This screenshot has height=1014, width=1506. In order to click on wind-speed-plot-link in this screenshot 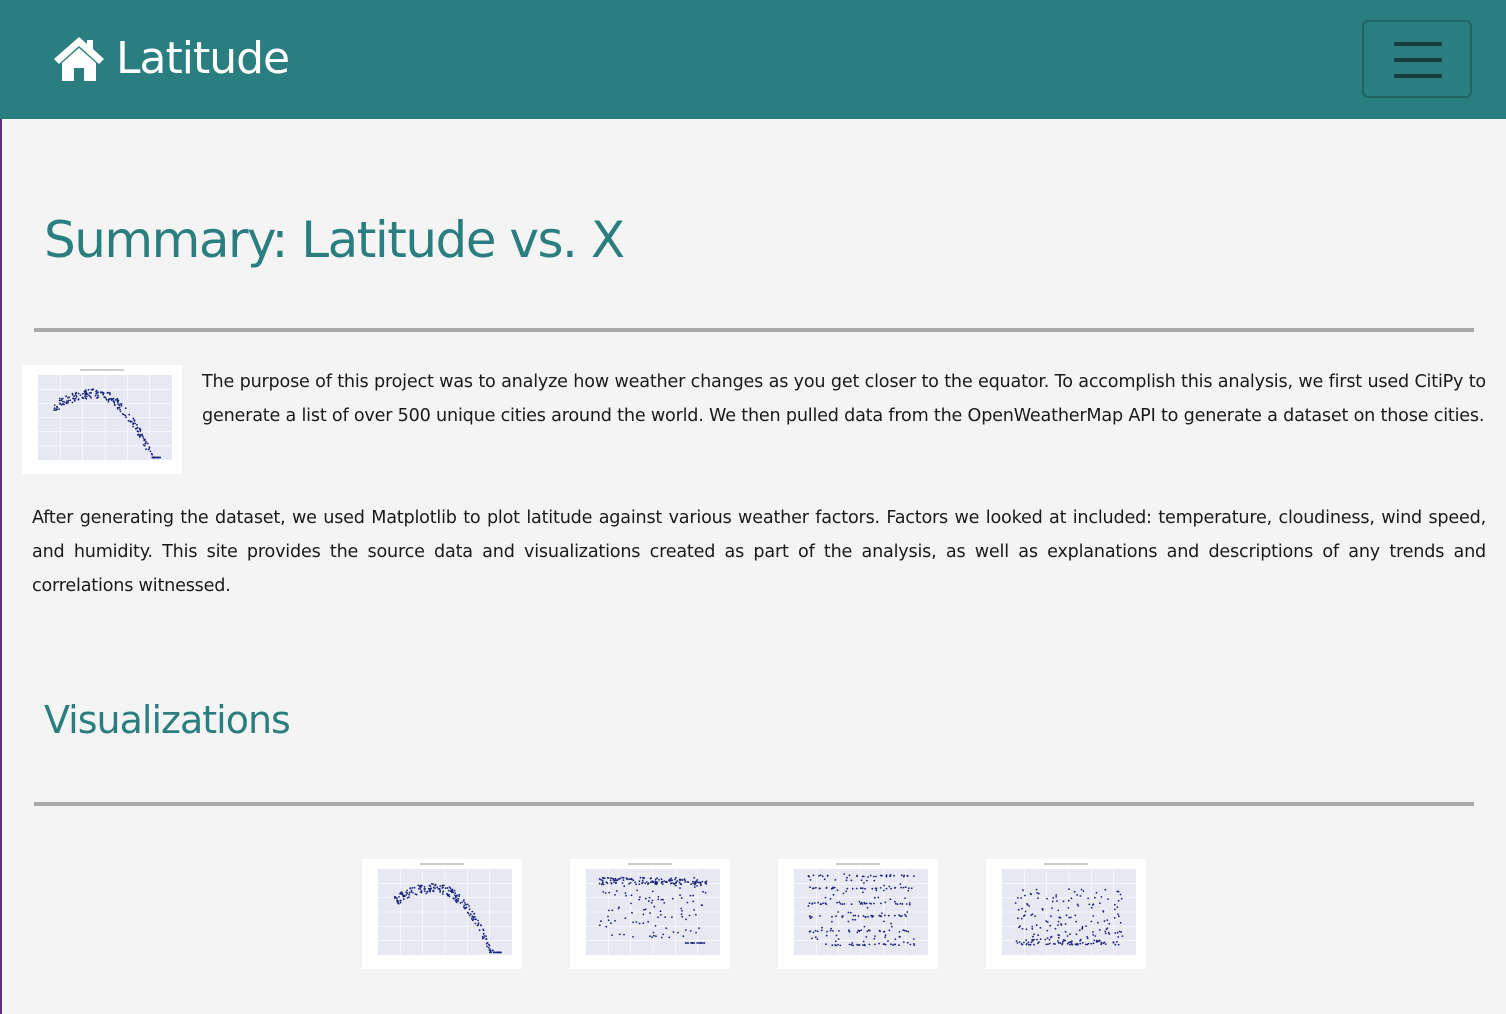, I will do `click(1066, 914)`.